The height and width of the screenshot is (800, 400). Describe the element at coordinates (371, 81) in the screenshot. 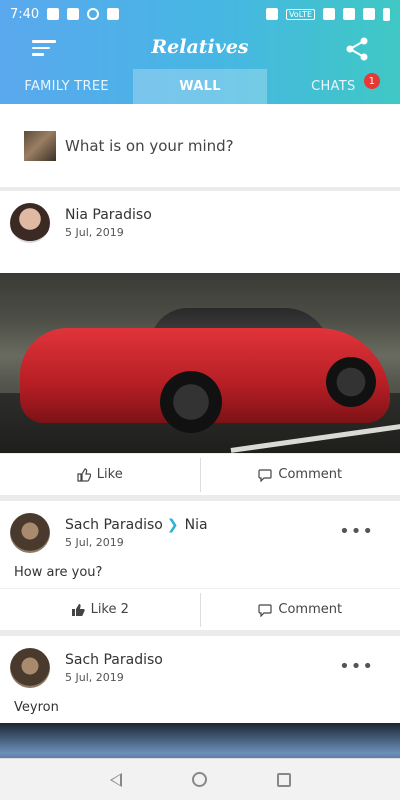

I see `chats-unread-badge: 1` at that location.